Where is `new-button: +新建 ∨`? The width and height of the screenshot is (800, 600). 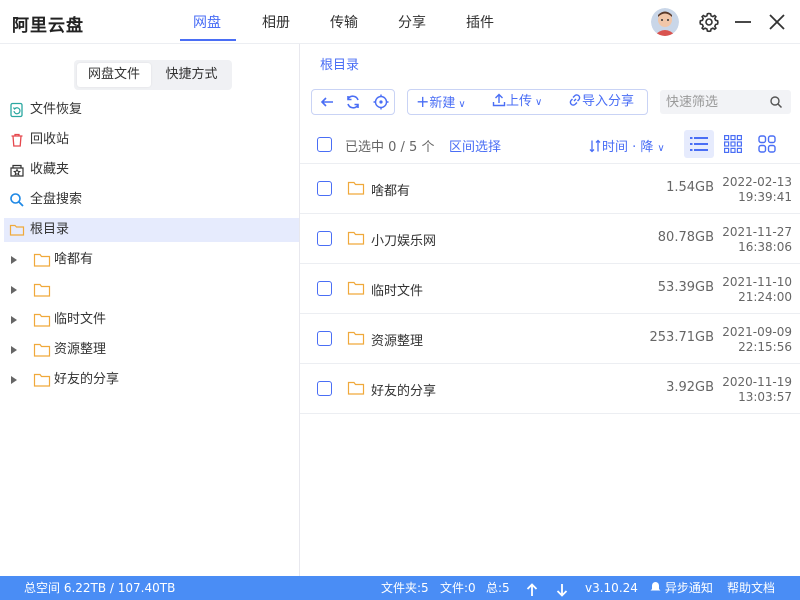 new-button: +新建 ∨ is located at coordinates (441, 102).